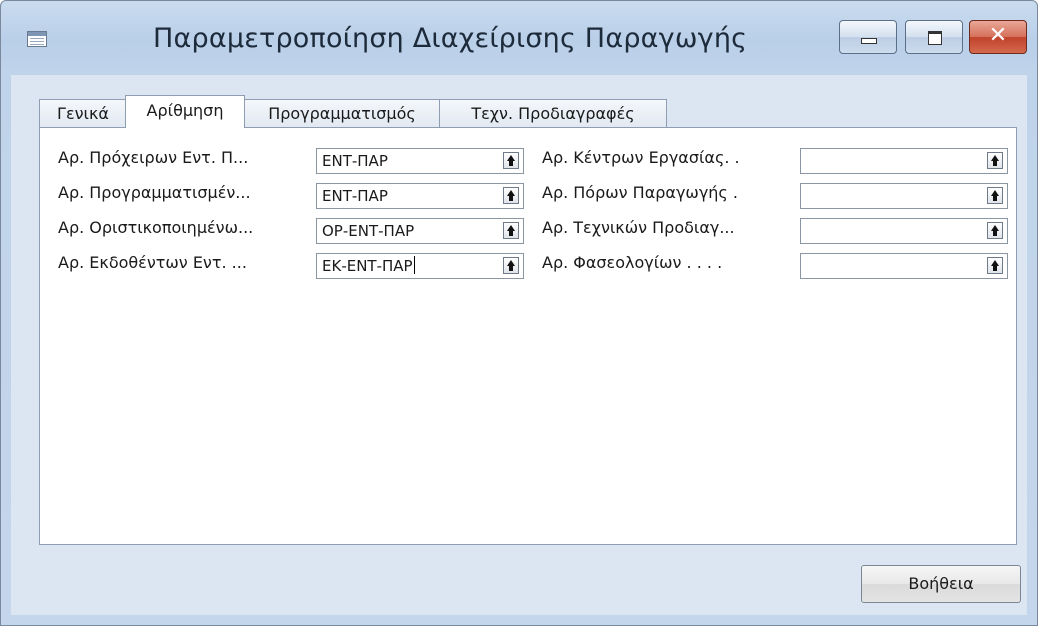 The height and width of the screenshot is (628, 1040). What do you see at coordinates (632, 262) in the screenshot?
I see `field-label: Αρ. Φασεολογίων . . . .` at bounding box center [632, 262].